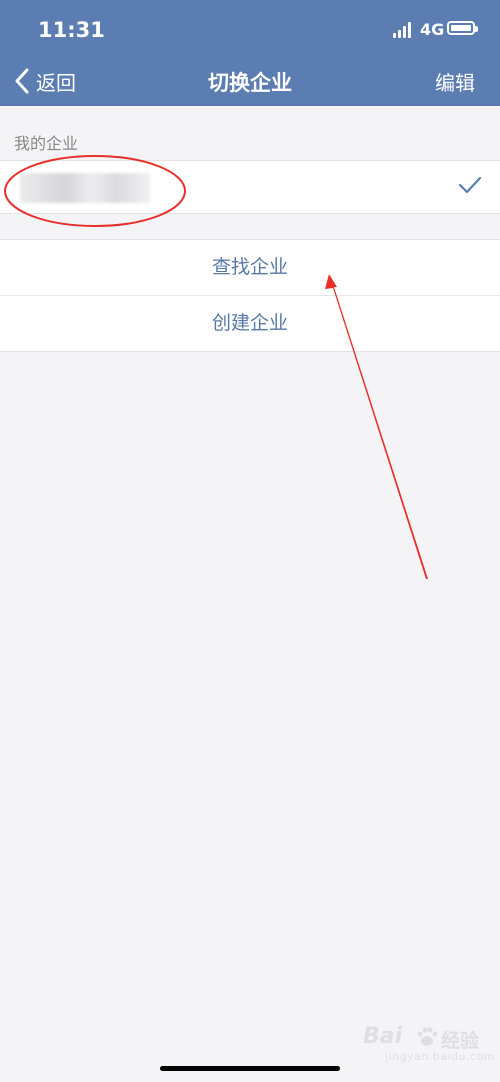  Describe the element at coordinates (403, 30) in the screenshot. I see `signal-strength-icon` at that location.